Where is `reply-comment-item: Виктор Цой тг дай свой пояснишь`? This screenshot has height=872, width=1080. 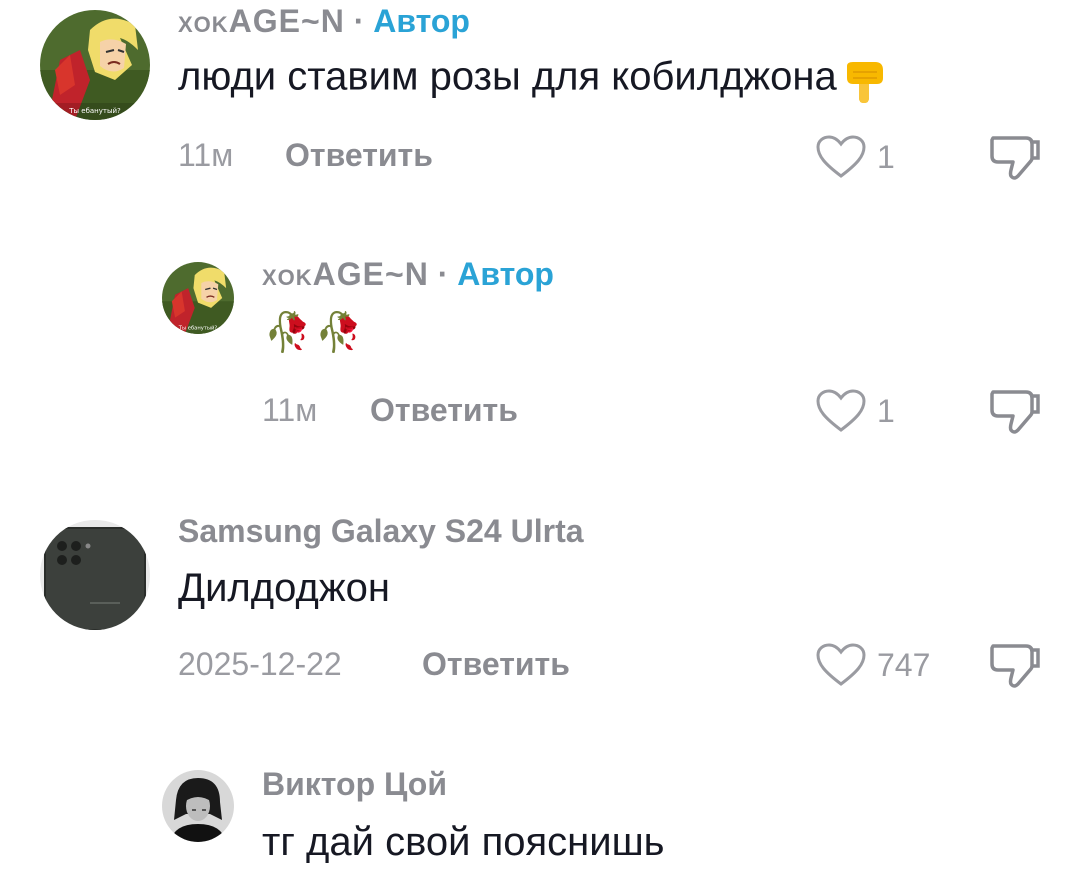
reply-comment-item: Виктор Цой тг дай свой пояснишь is located at coordinates (540, 816).